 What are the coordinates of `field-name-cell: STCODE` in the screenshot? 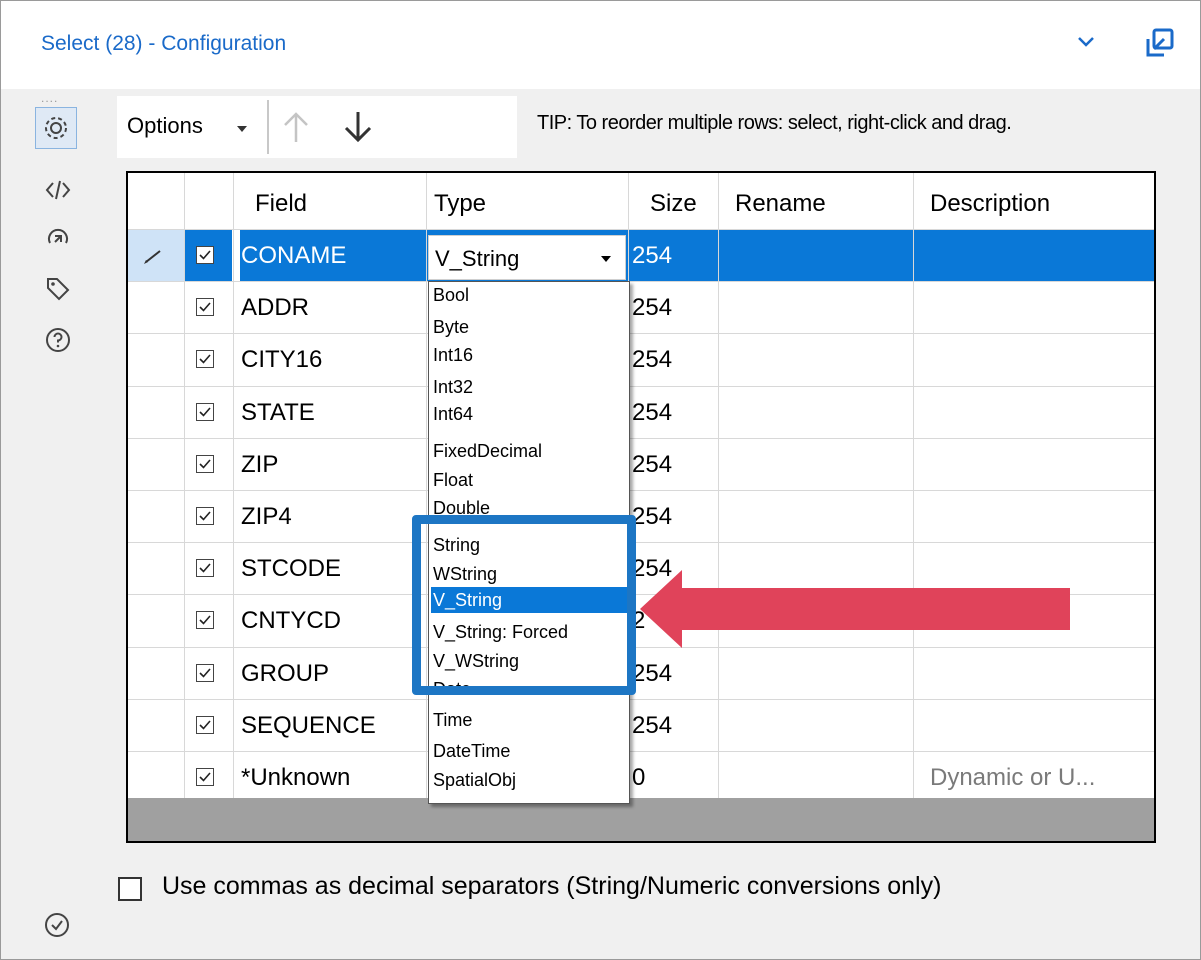 It's located at (291, 569).